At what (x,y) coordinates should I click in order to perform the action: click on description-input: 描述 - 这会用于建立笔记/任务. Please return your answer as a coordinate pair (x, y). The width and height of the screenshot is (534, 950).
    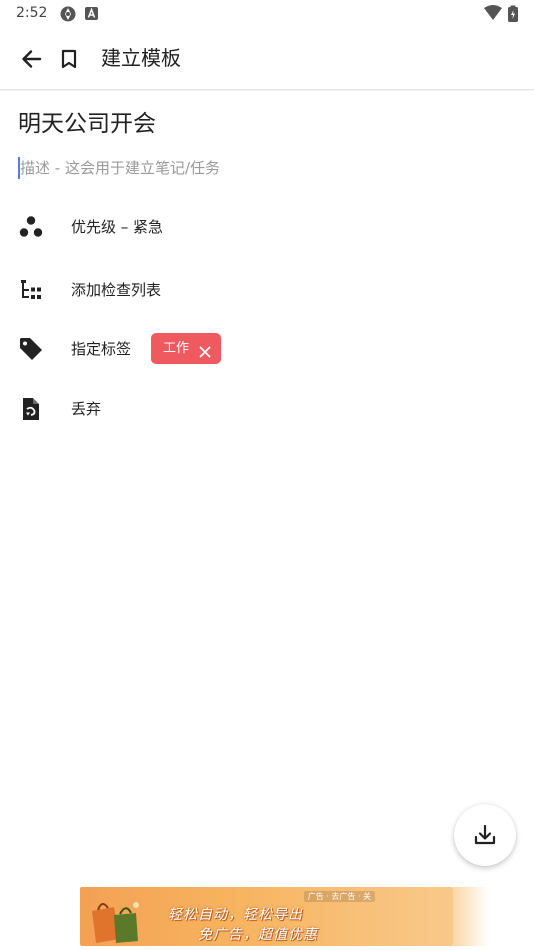
    Looking at the image, I should click on (258, 168).